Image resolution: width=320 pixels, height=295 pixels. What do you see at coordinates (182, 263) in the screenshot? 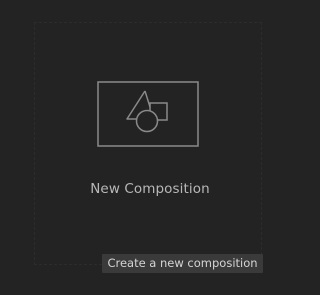
I see `tooltip: Create a new composition` at bounding box center [182, 263].